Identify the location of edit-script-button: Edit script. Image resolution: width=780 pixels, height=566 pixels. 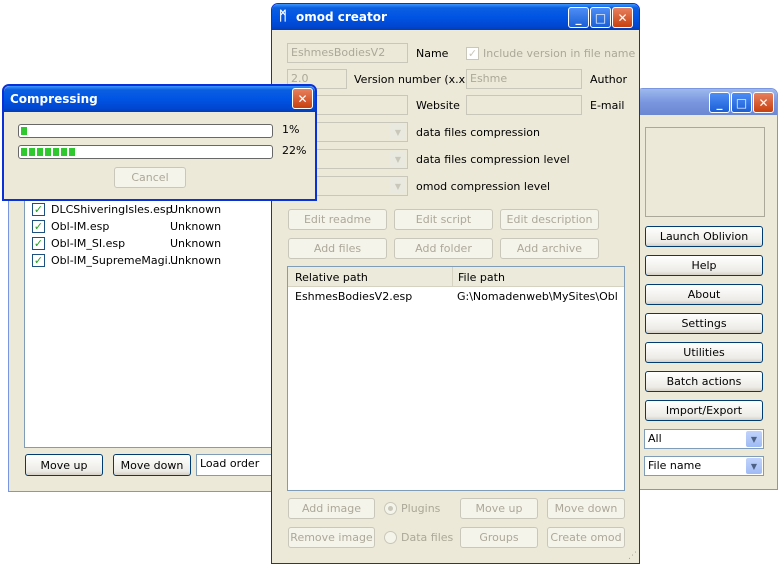
(443, 219).